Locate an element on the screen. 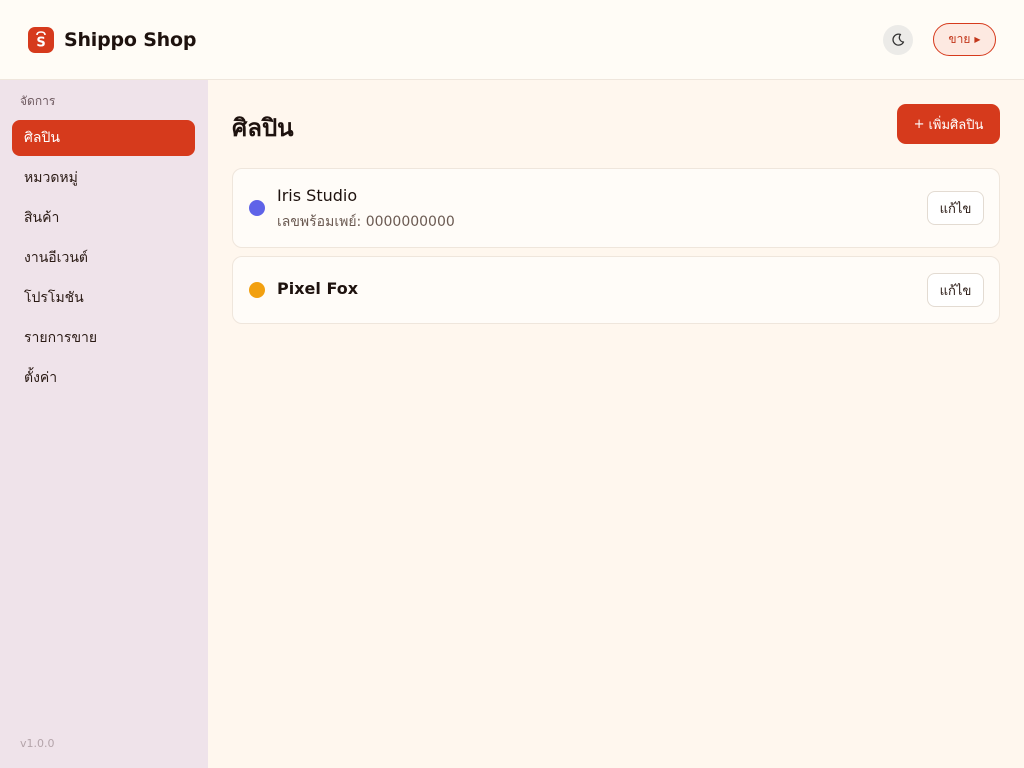 The image size is (1024, 768). brand: S Shippo Shop is located at coordinates (112, 40).